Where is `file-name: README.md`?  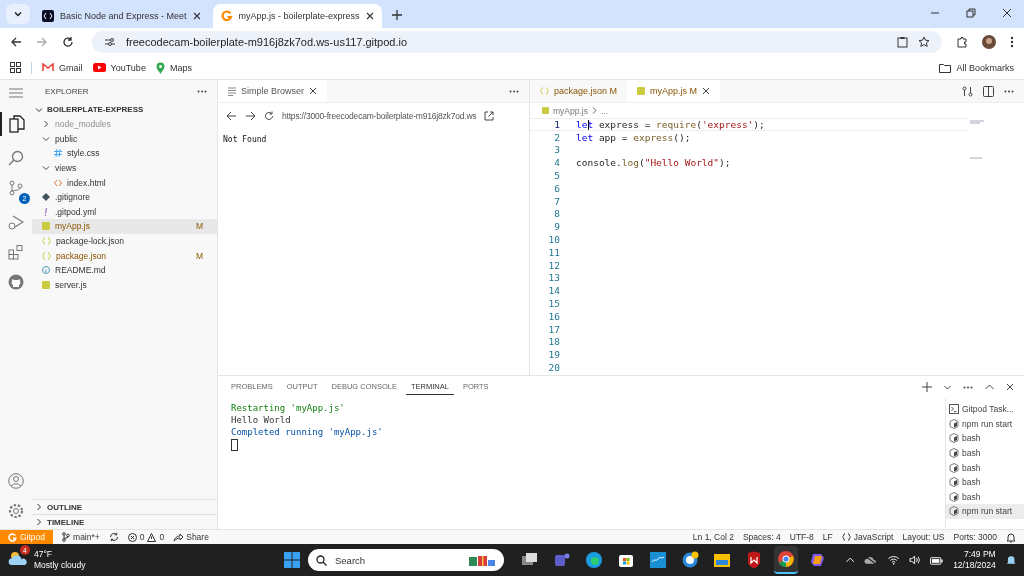
file-name: README.md is located at coordinates (80, 270).